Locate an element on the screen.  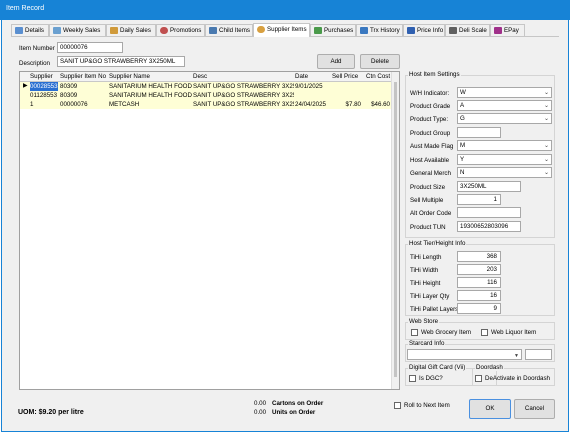
wh-indicator-select: W ⌄ is located at coordinates (504, 92).